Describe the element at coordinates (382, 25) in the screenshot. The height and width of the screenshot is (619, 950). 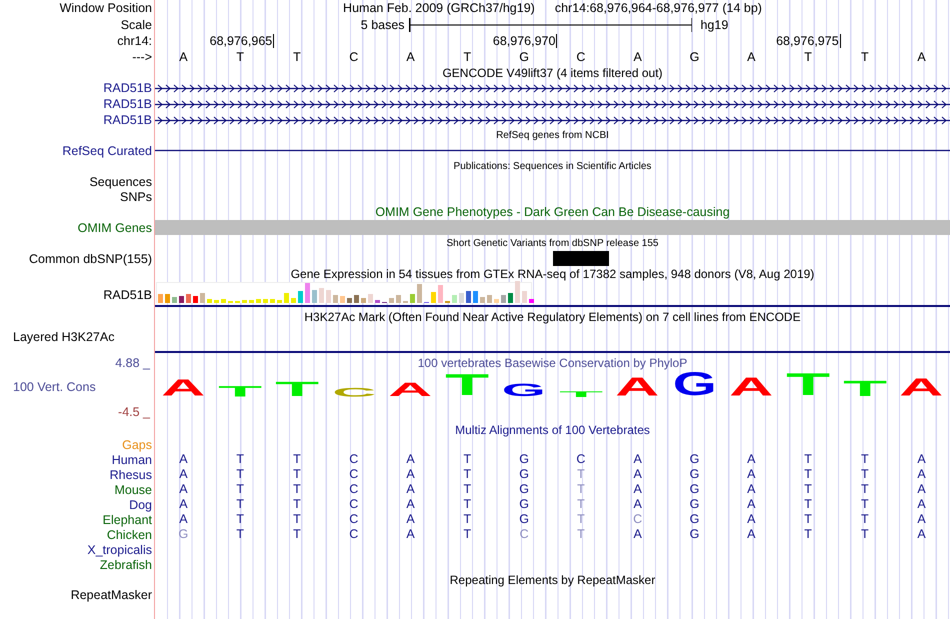
I see `scale-length: 5 bases` at that location.